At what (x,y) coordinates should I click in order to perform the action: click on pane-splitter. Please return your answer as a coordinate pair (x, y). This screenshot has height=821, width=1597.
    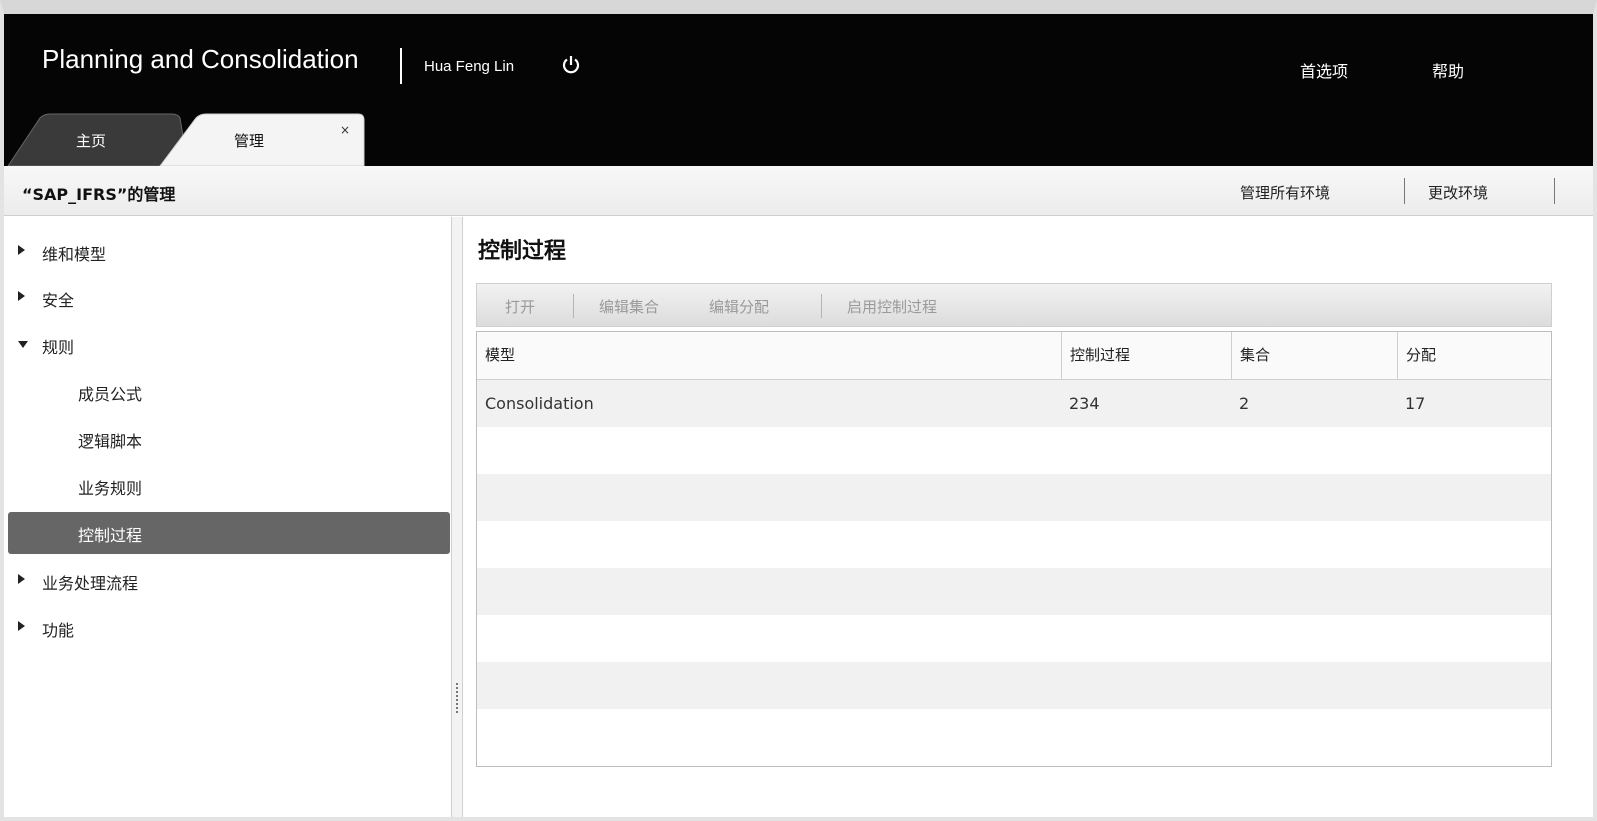
    Looking at the image, I should click on (457, 517).